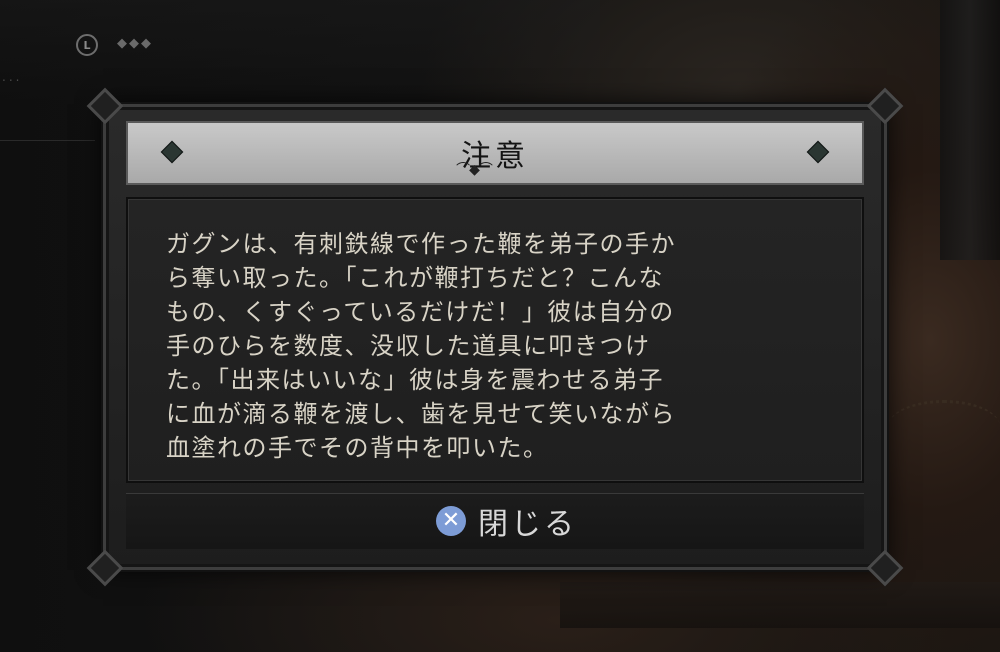 This screenshot has height=652, width=1000. I want to click on character-chain, so click(944, 426).